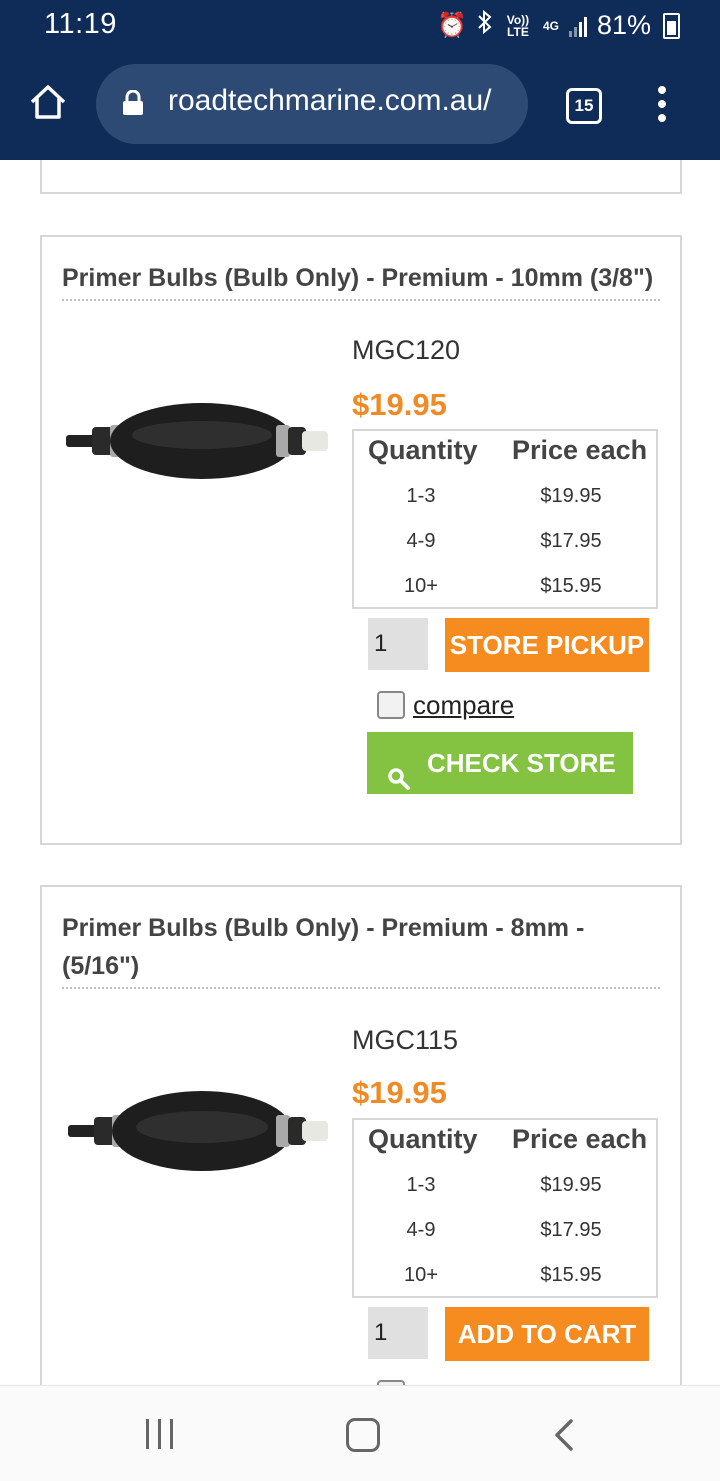 This screenshot has width=720, height=1481. What do you see at coordinates (360, 26) in the screenshot?
I see `status-bar: 11:19 ⏰ Vo)) LTE 4G 81%` at bounding box center [360, 26].